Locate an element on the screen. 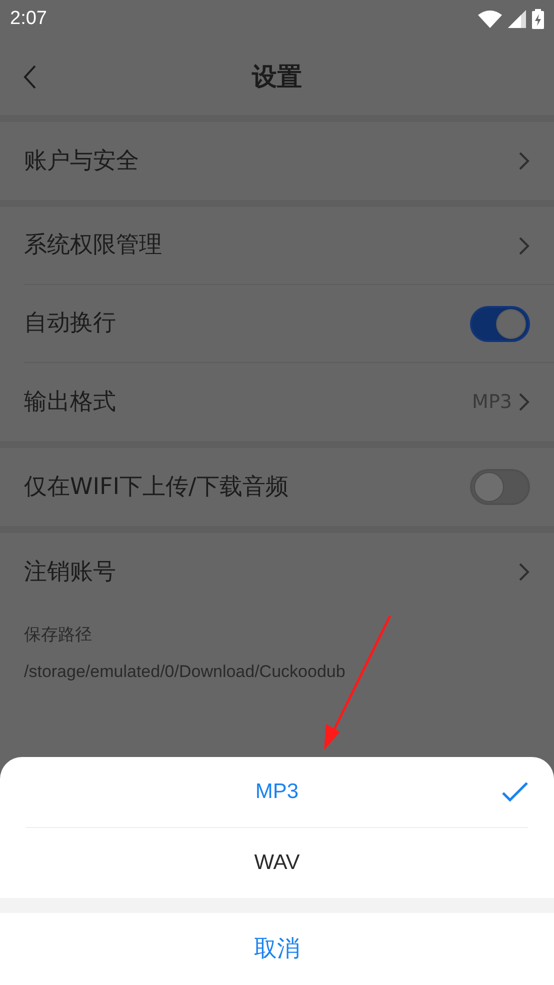 Image resolution: width=554 pixels, height=985 pixels. setting-label: 注销账号 is located at coordinates (70, 572).